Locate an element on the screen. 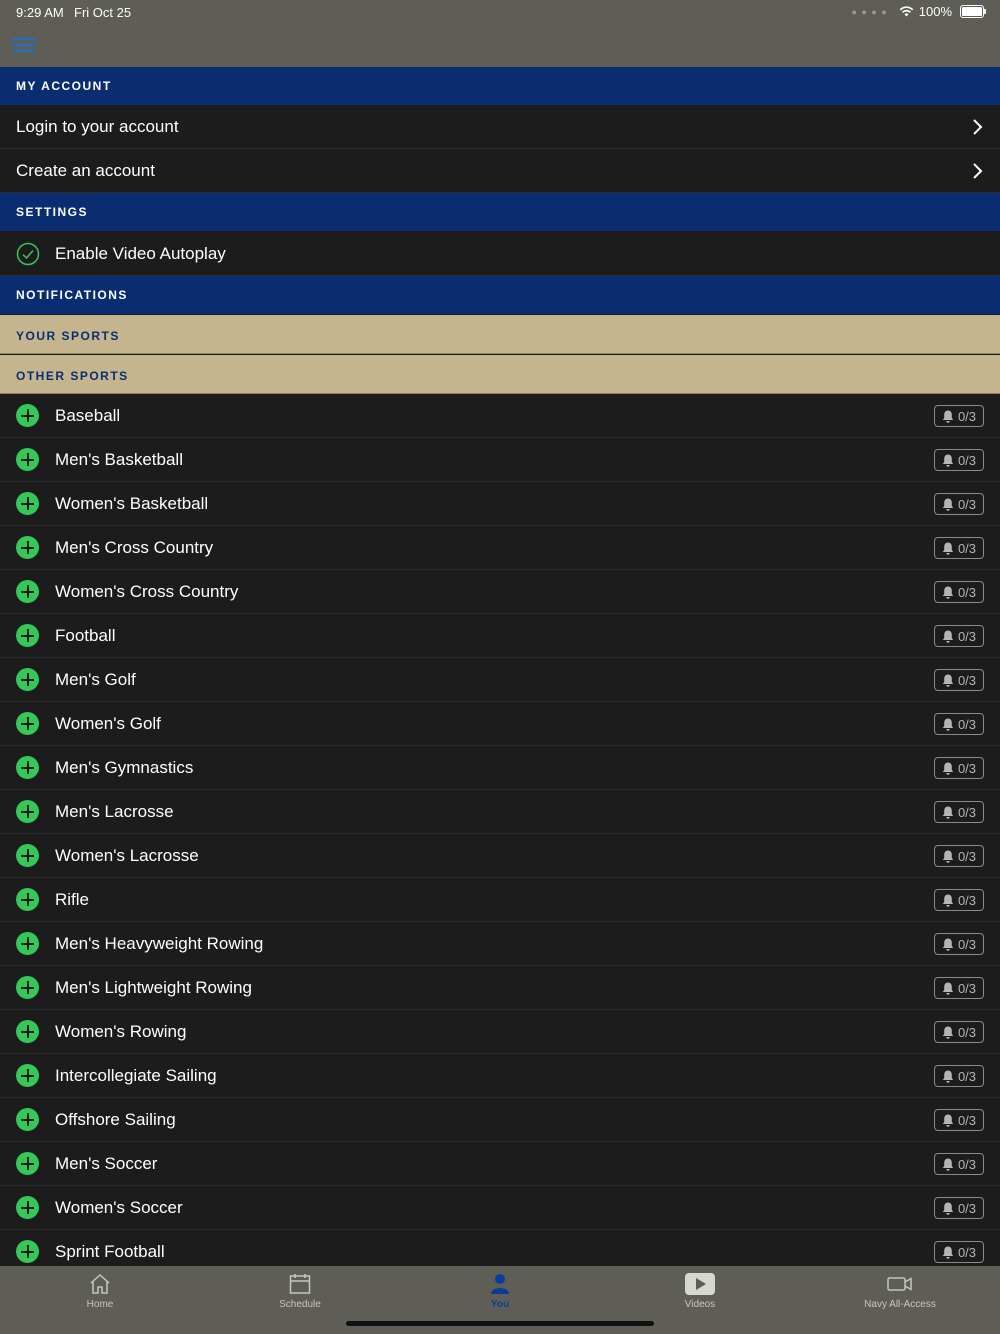 The width and height of the screenshot is (1000, 1334). sport-row: Baseball 0/3 is located at coordinates (500, 416).